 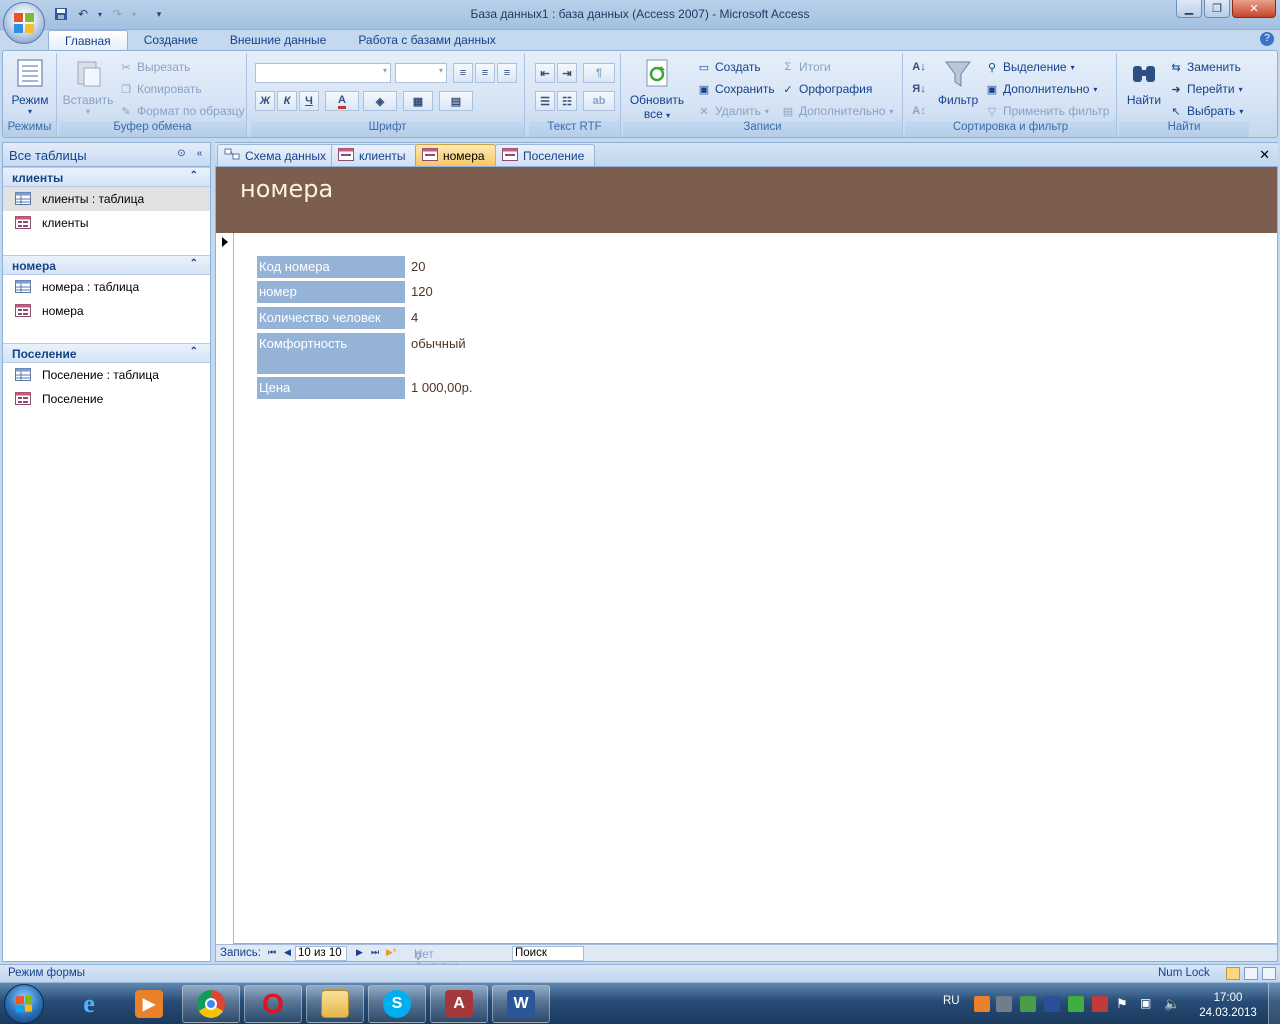 I want to click on field-value: обычный, so click(x=438, y=343).